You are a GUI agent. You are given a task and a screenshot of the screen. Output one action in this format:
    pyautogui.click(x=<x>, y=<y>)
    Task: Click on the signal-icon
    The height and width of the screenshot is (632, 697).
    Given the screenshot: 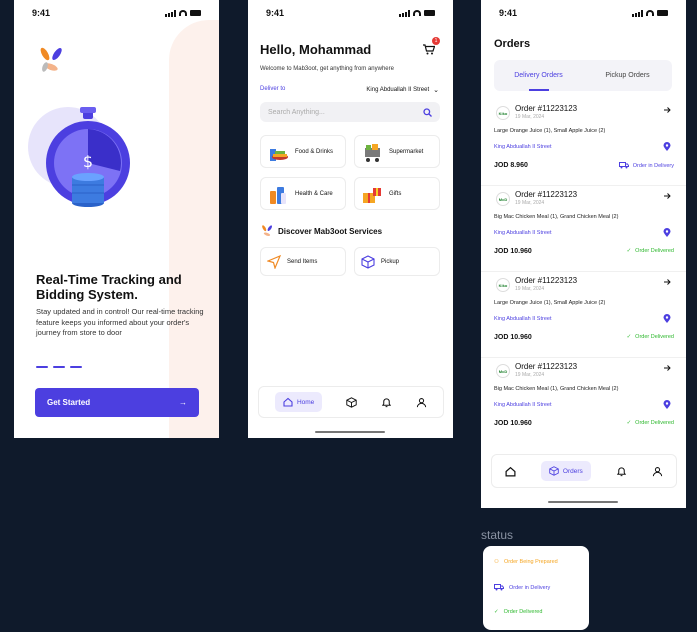 What is the action you would take?
    pyautogui.click(x=637, y=13)
    